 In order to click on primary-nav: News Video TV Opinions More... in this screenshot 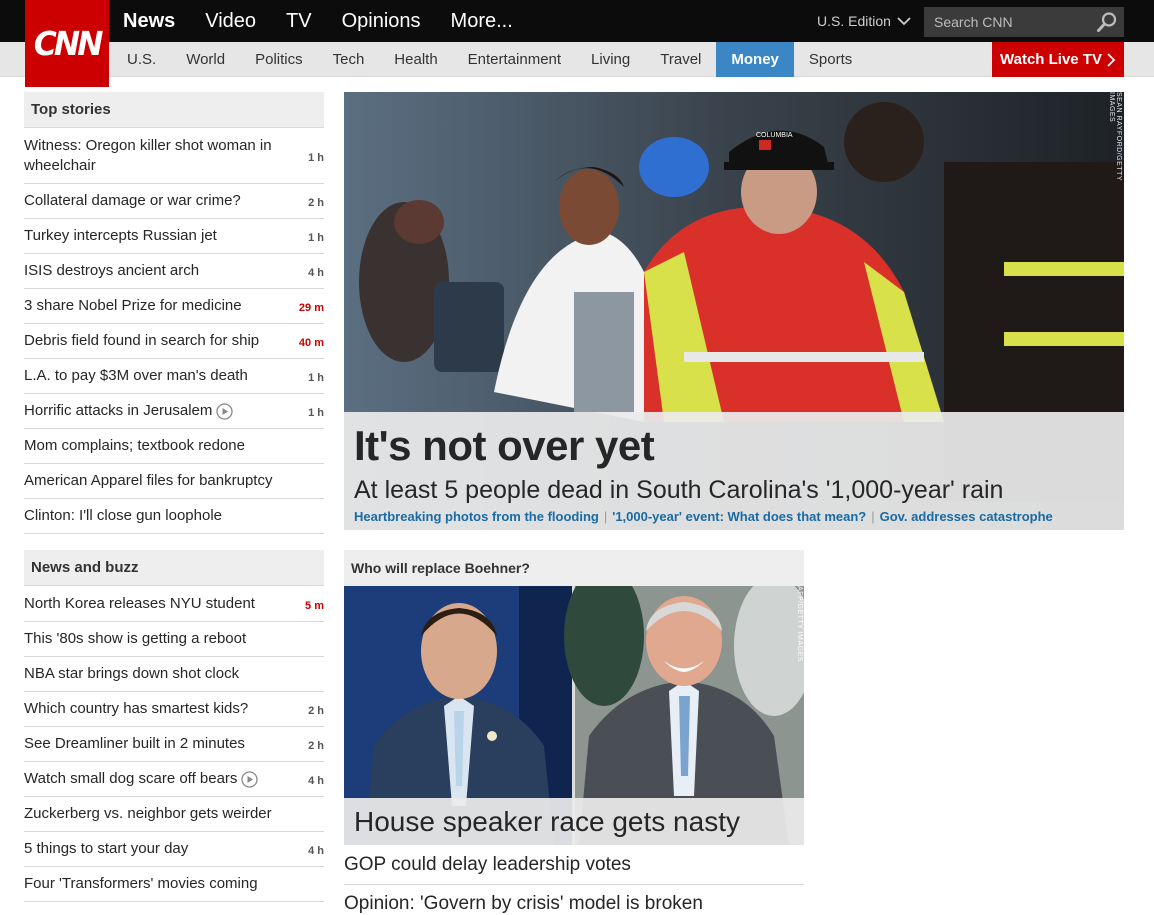, I will do `click(333, 21)`.